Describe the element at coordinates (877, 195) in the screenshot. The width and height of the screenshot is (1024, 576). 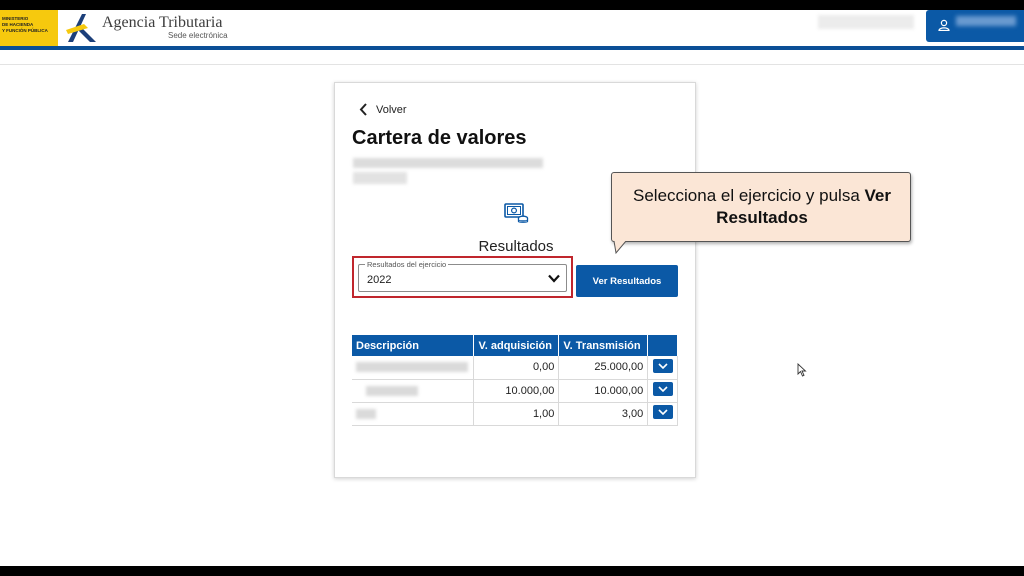
I see `tooltip-text-bold: Ver` at that location.